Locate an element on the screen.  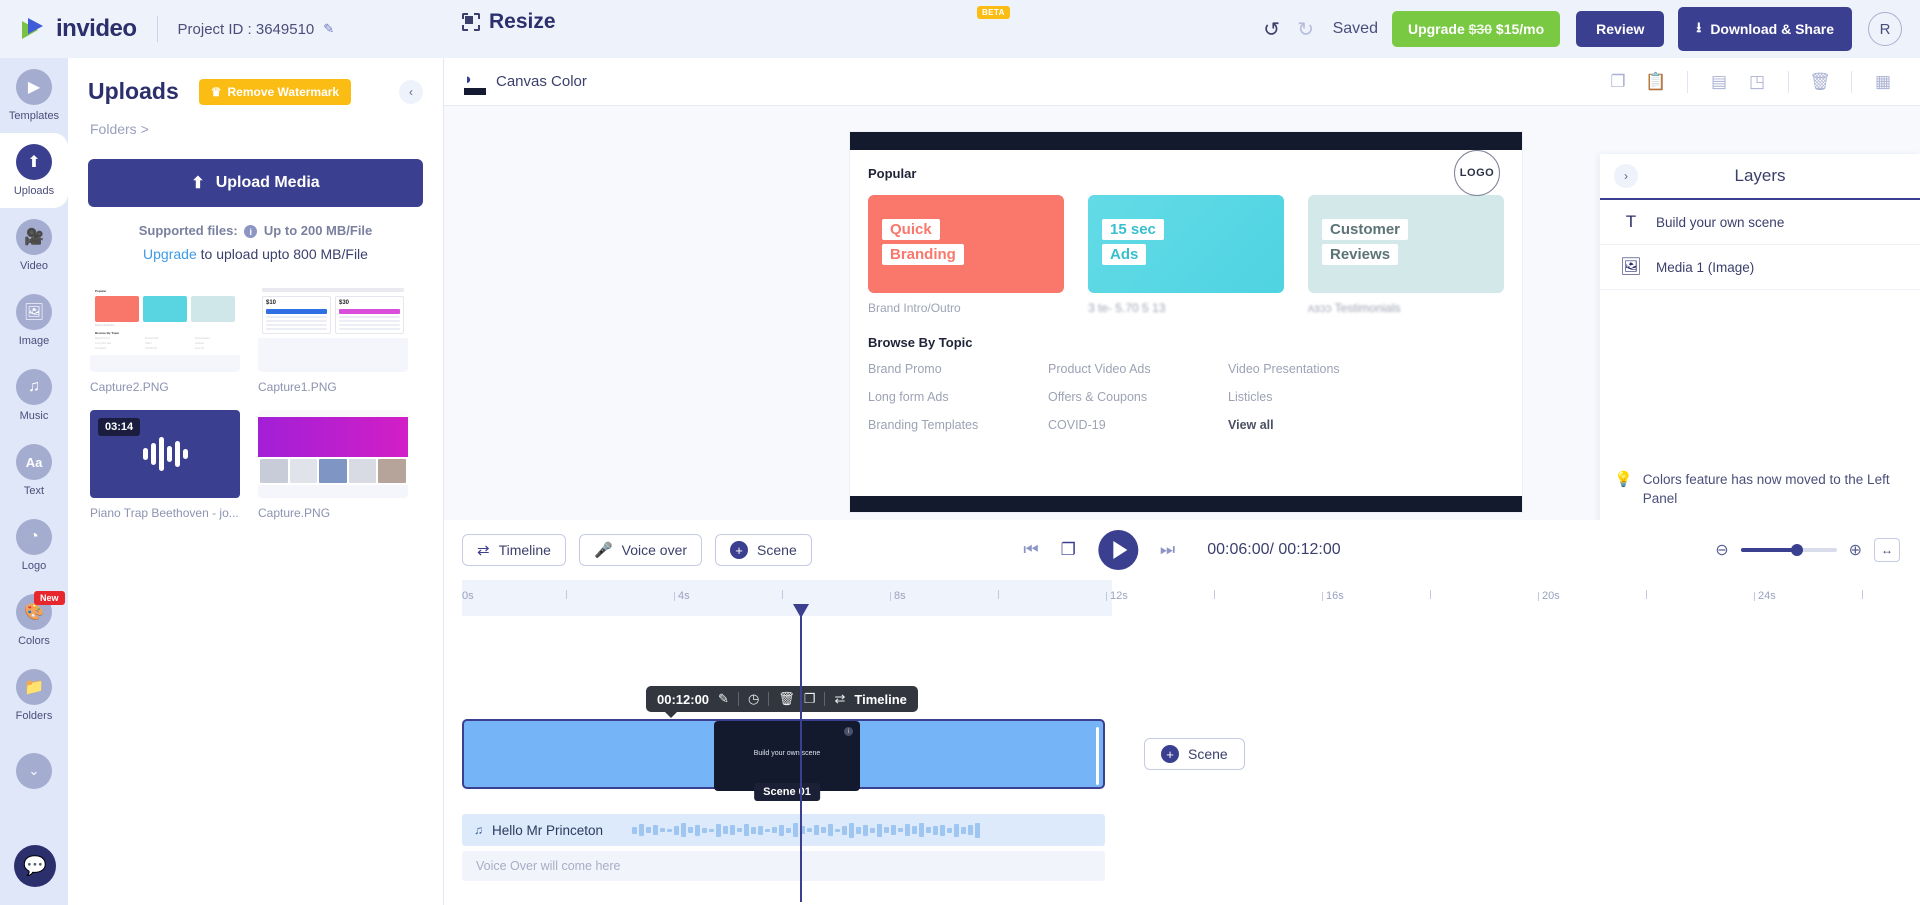
sidebar-item-text: Aa Text is located at coordinates (34, 470).